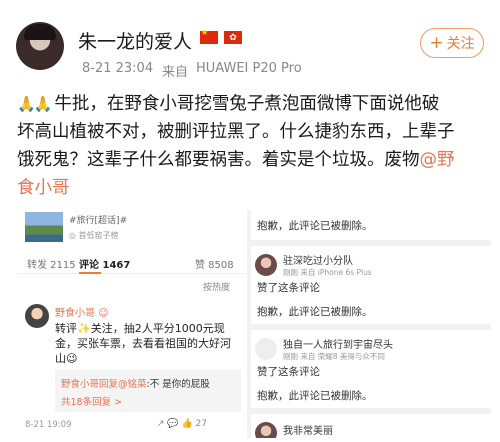 This screenshot has height=442, width=500. I want to click on sort-label: 按热度, so click(217, 288).